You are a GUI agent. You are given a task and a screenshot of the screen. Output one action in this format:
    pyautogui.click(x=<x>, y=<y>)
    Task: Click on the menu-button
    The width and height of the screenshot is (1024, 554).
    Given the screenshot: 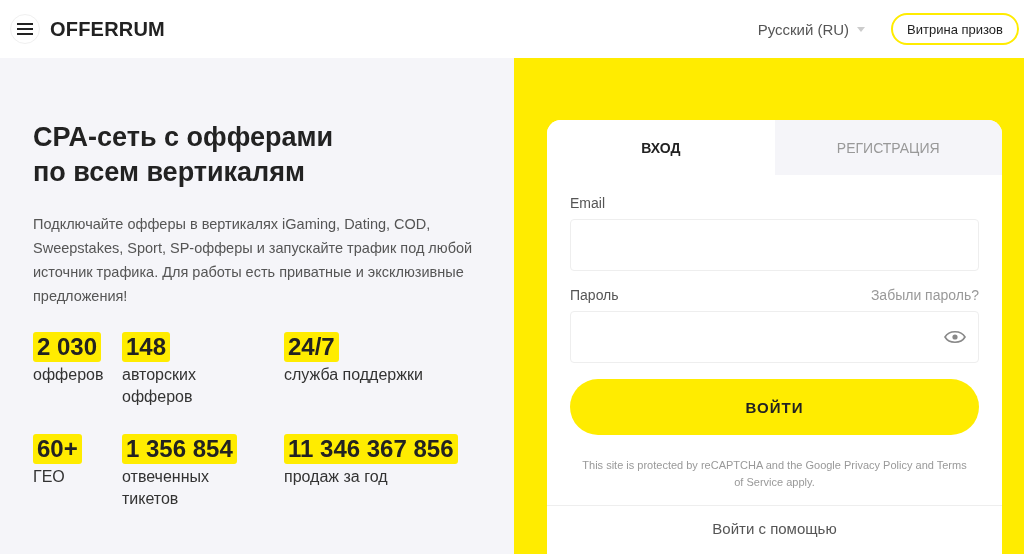 What is the action you would take?
    pyautogui.click(x=25, y=29)
    